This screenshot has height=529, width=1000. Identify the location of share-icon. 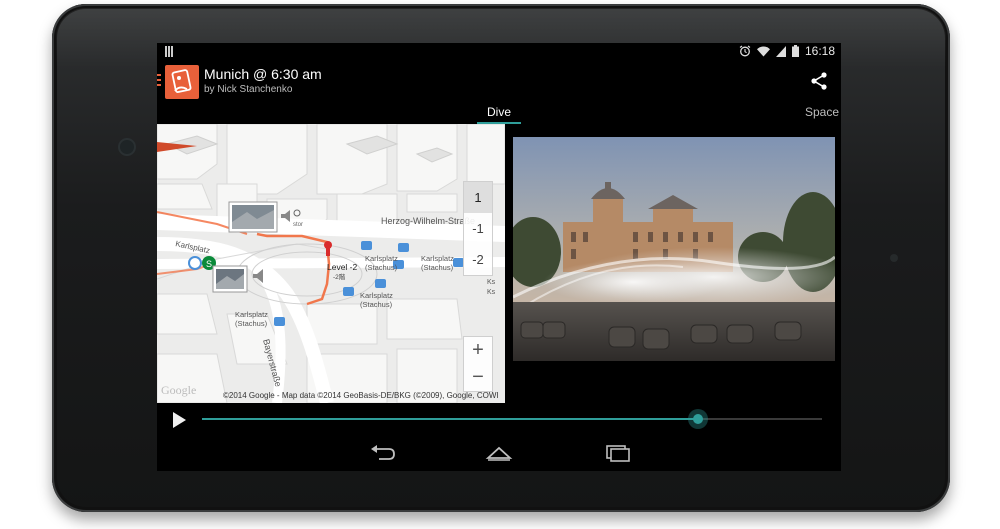
(819, 81).